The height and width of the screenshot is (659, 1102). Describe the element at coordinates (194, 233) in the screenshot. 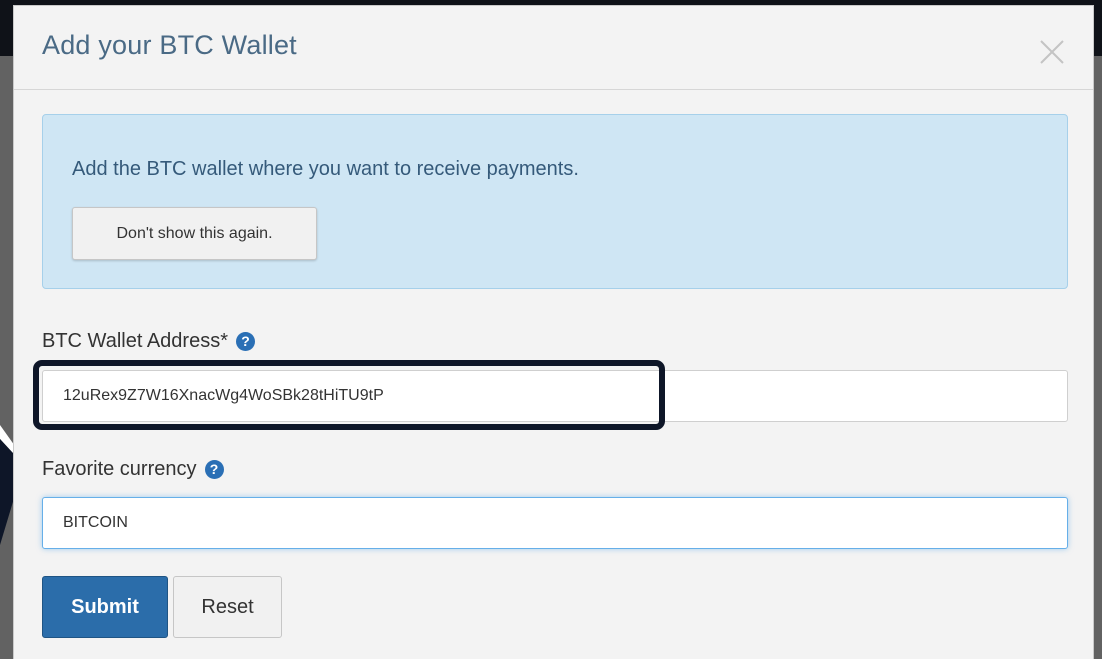

I see `dont-show-again-button: Don't show this again.` at that location.